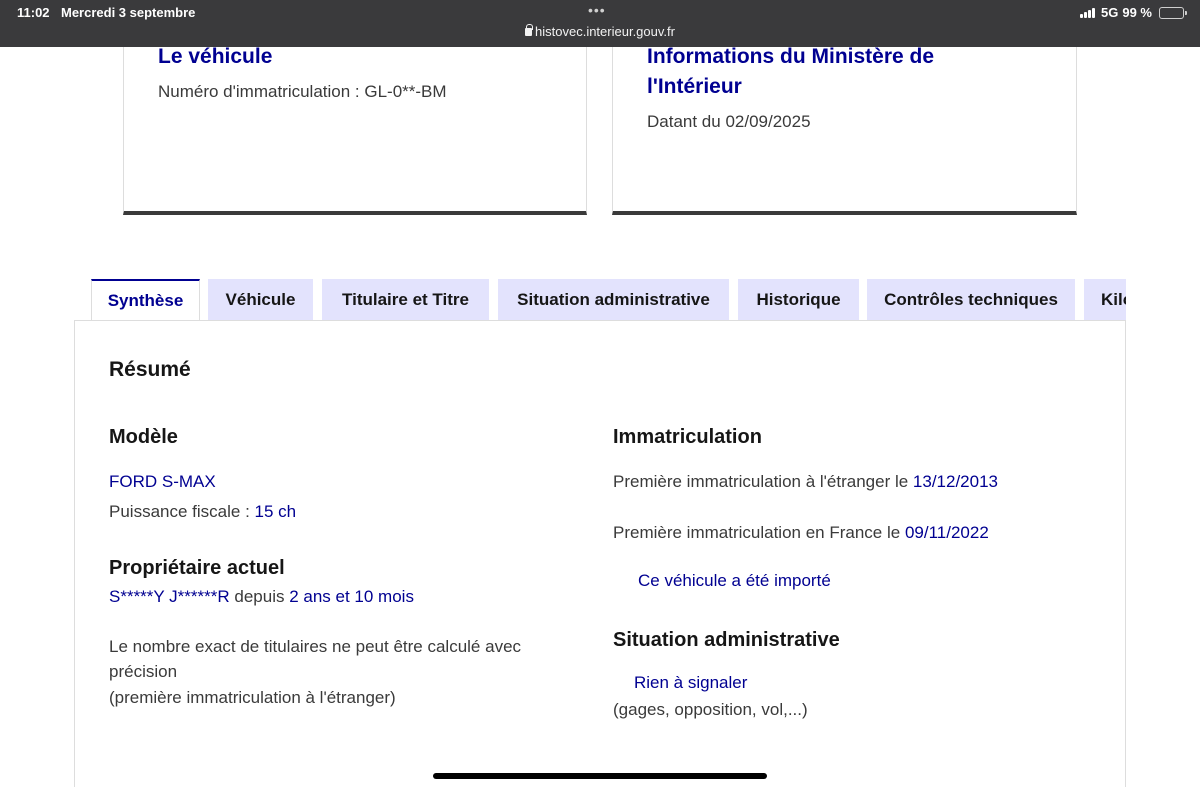 This screenshot has height=787, width=1200. I want to click on model-heading: Modèle, so click(143, 437).